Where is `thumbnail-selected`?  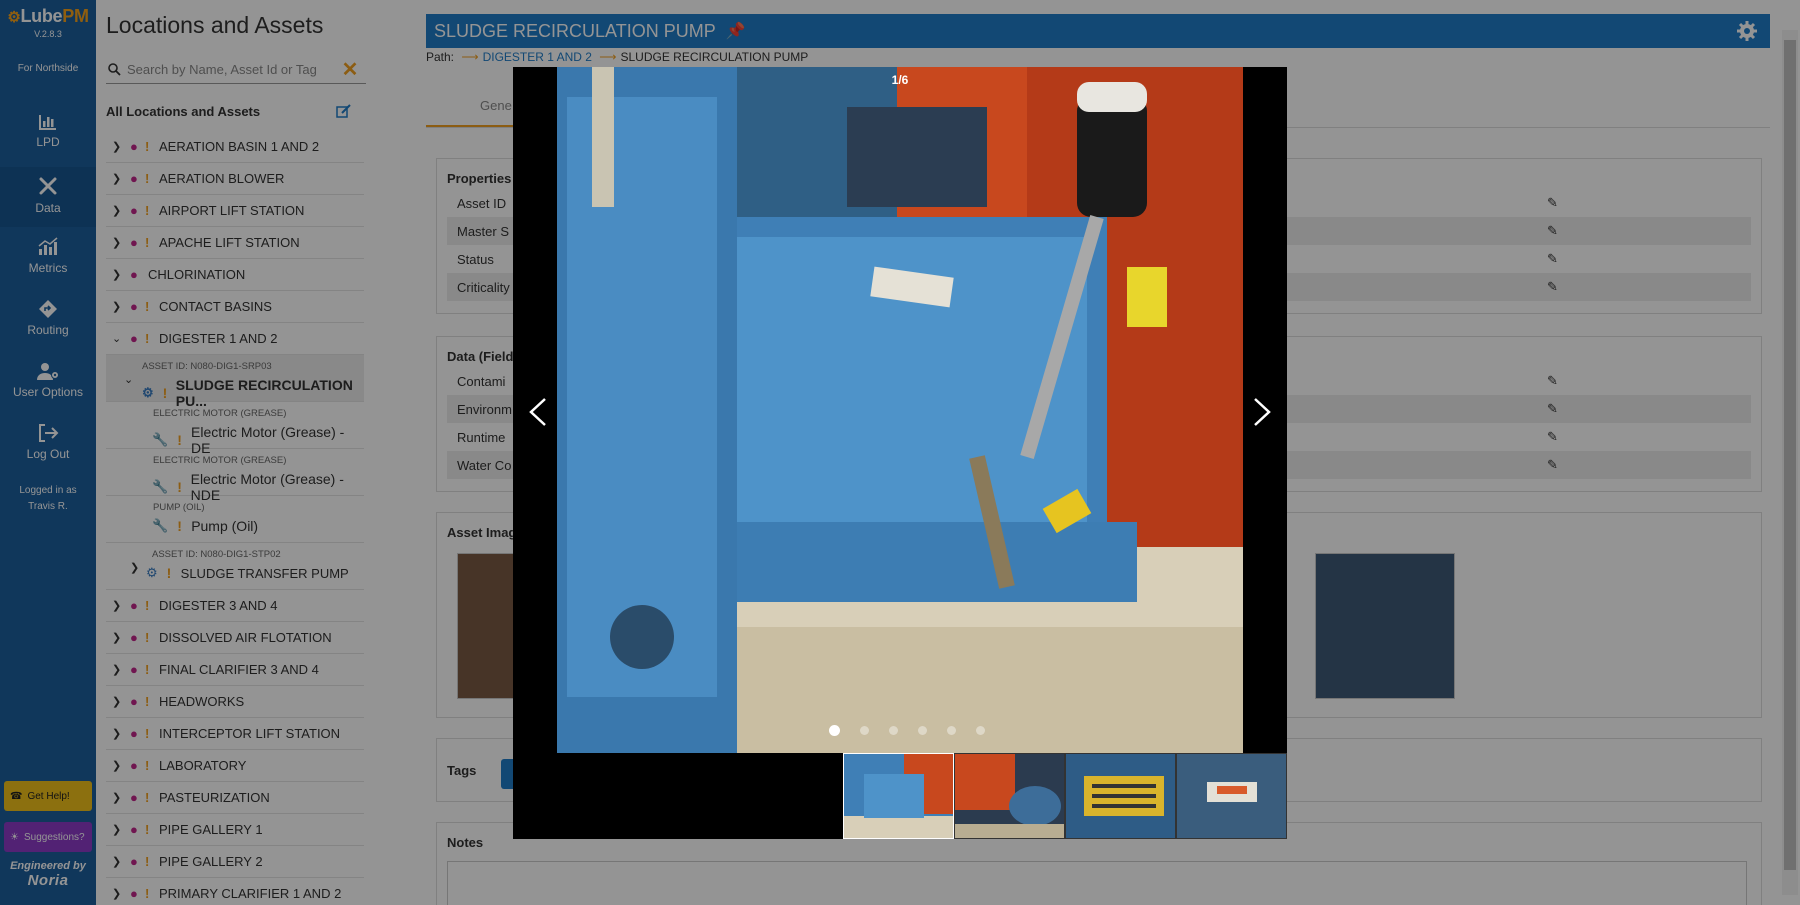 thumbnail-selected is located at coordinates (898, 796).